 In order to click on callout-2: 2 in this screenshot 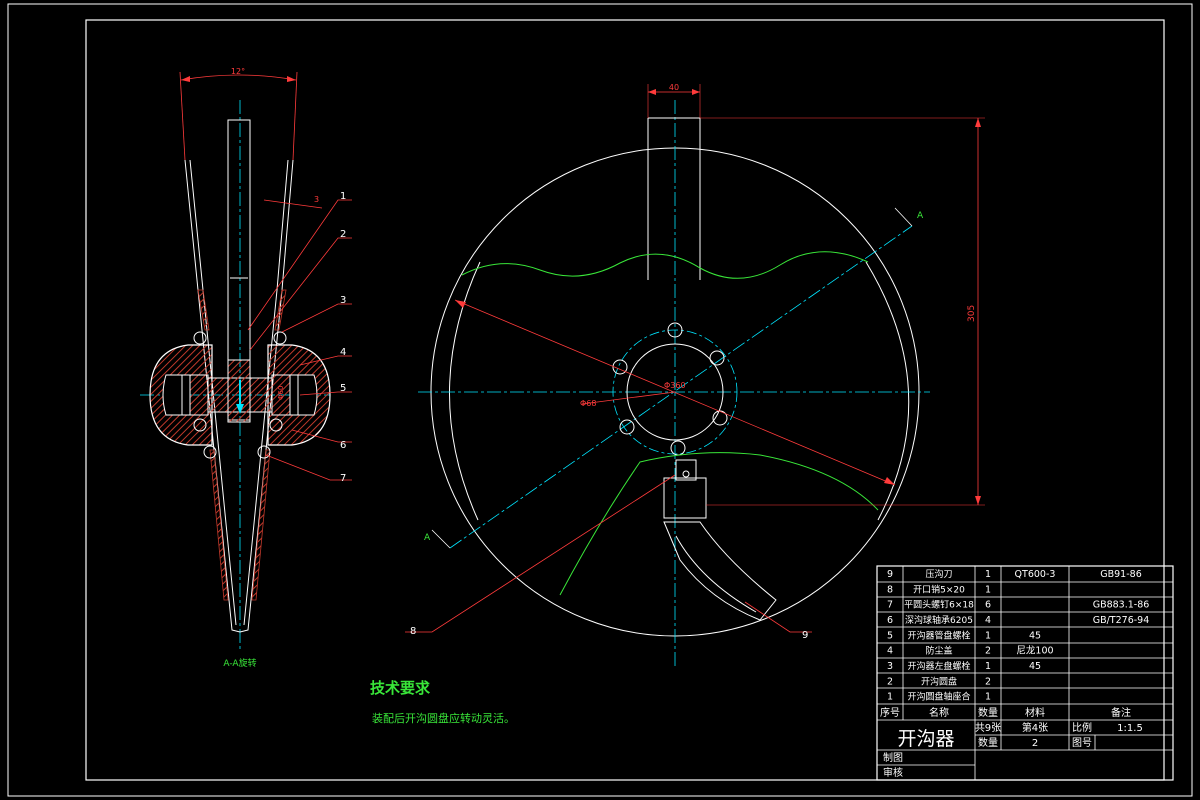, I will do `click(343, 234)`.